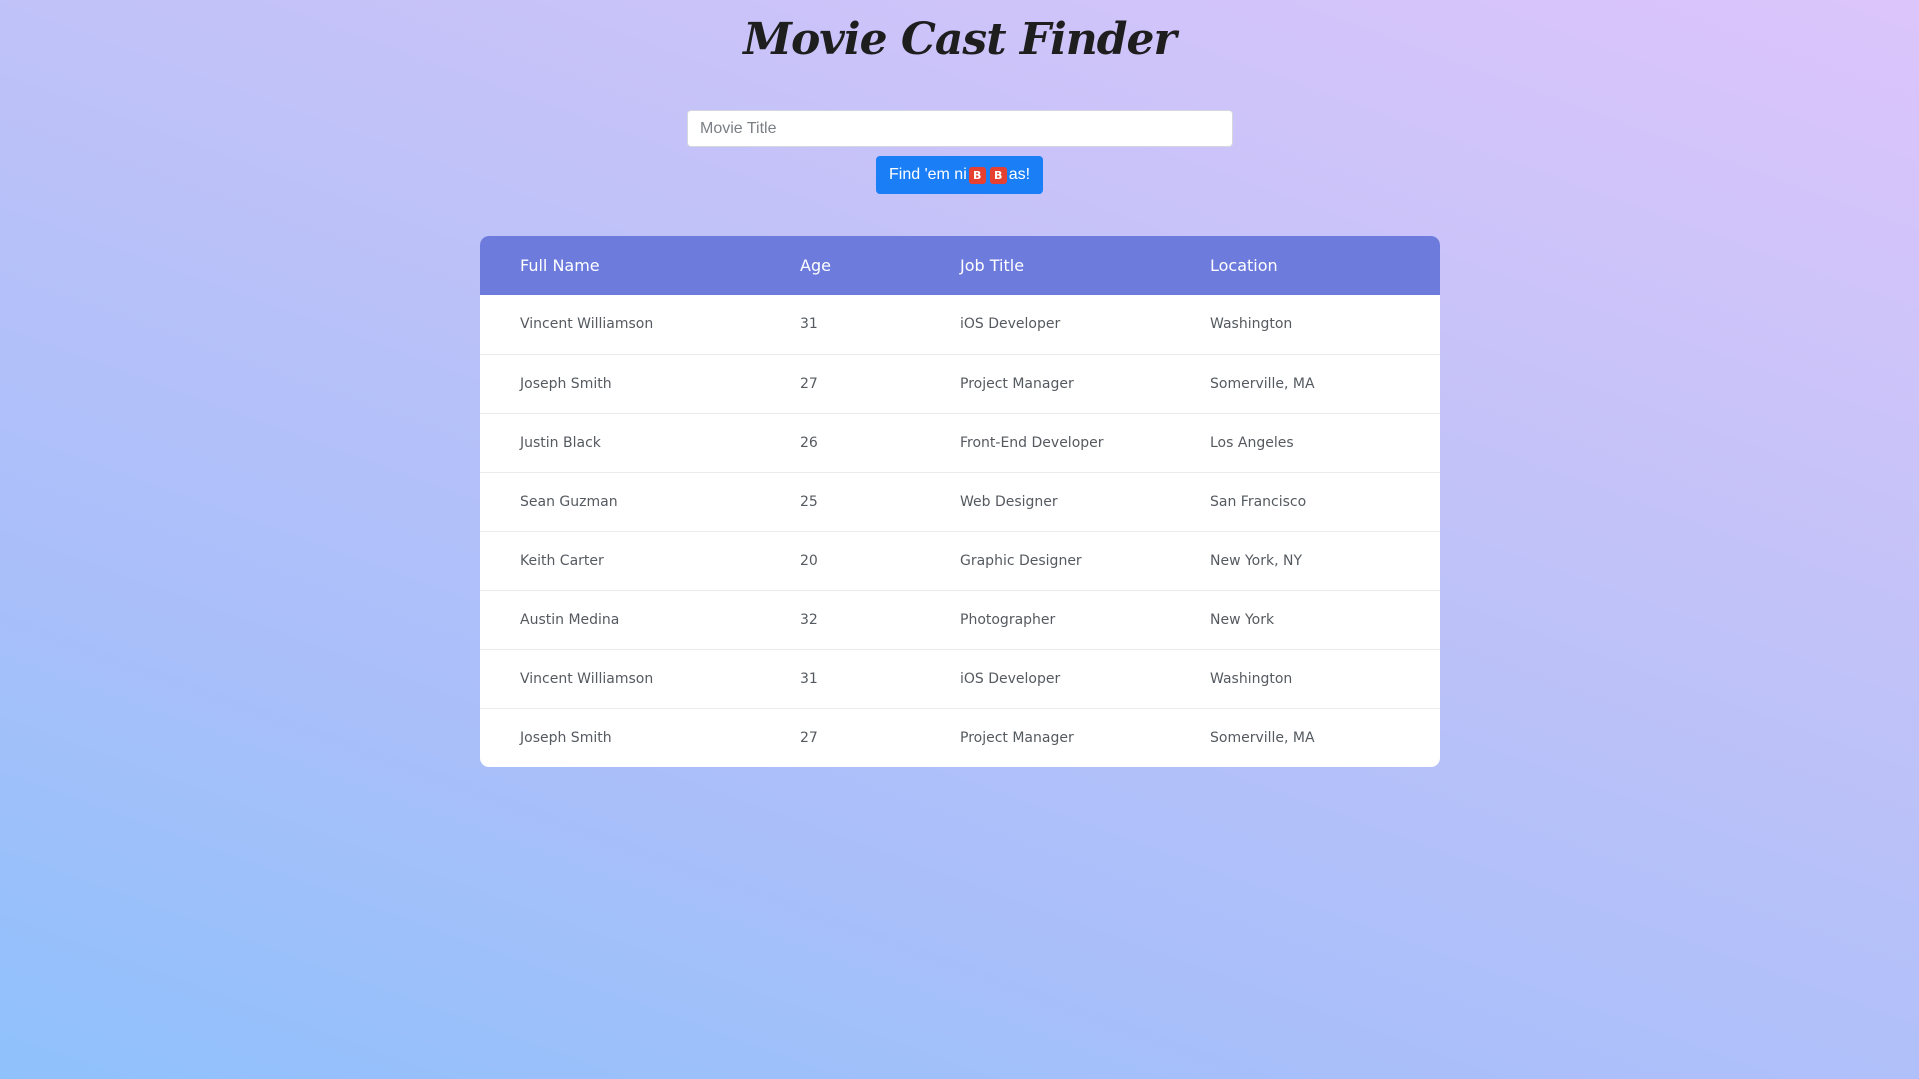 This screenshot has height=1079, width=1919. I want to click on page-title: Movie Cast Finder, so click(959, 39).